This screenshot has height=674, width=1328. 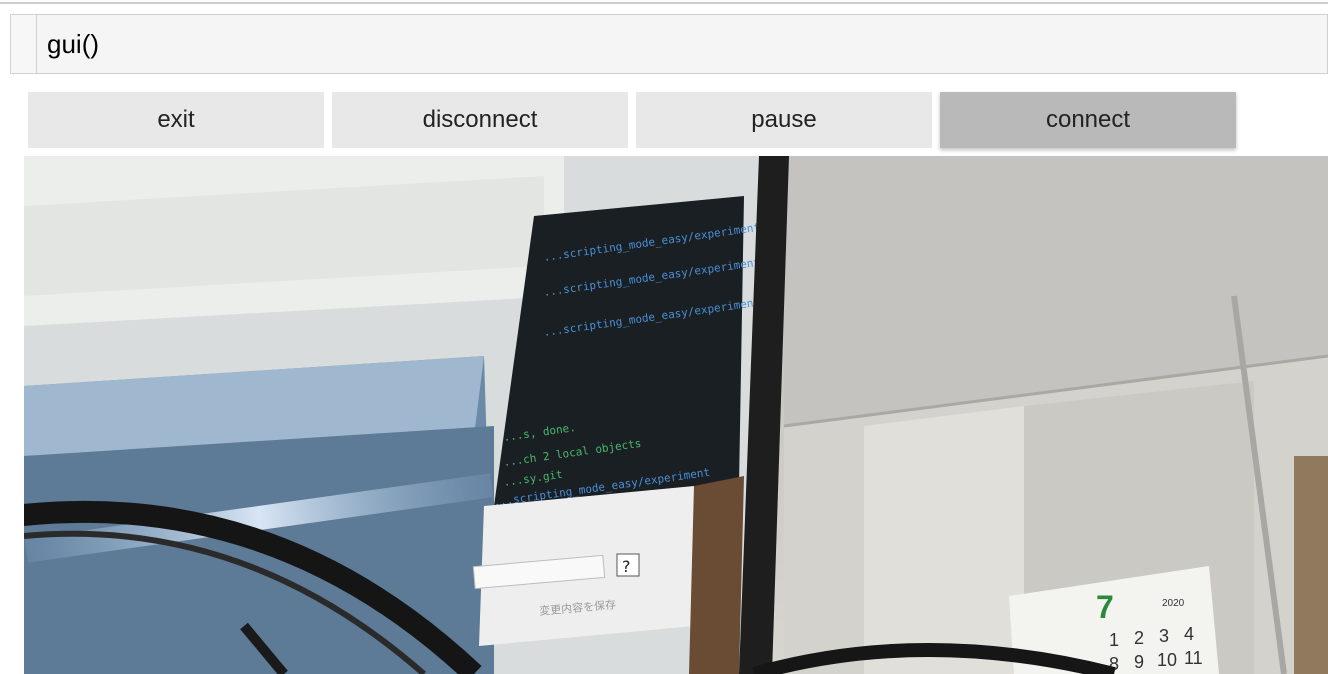 I want to click on exit-button: exit, so click(x=176, y=120).